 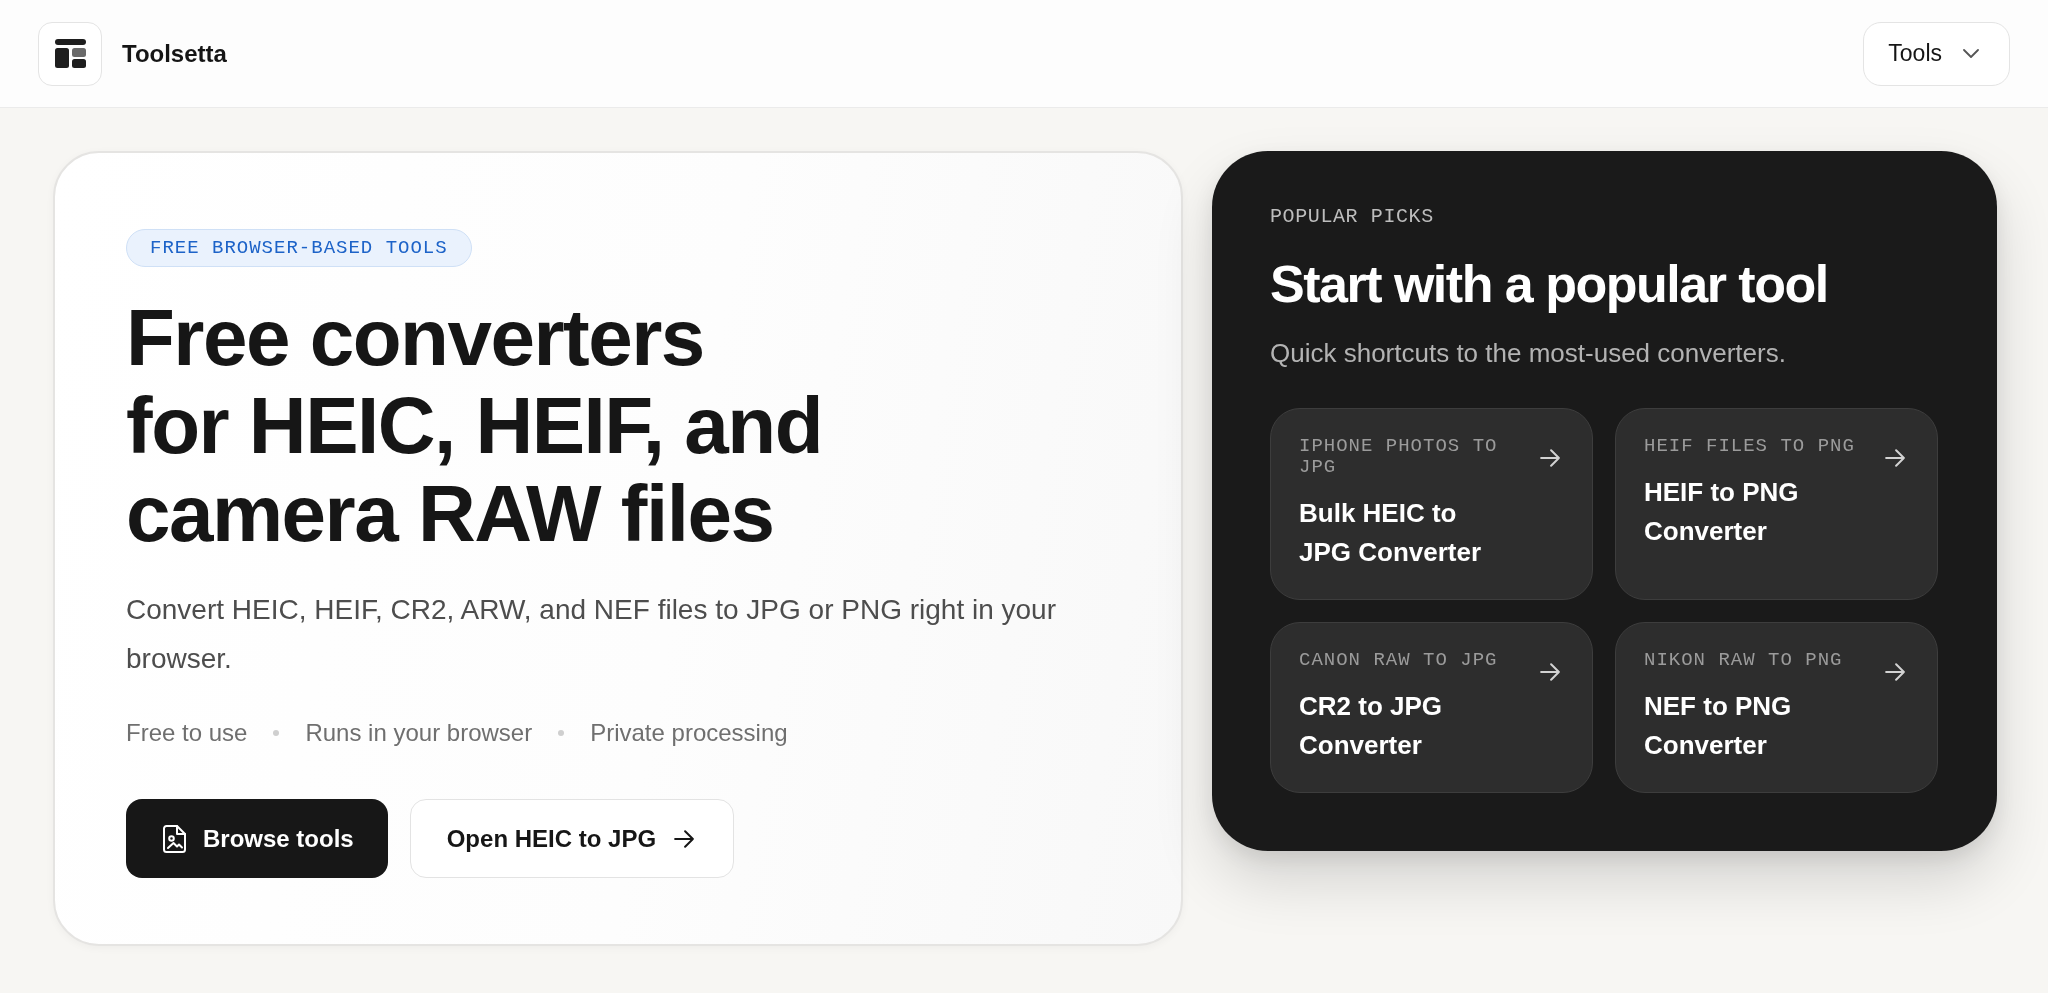 What do you see at coordinates (1757, 446) in the screenshot?
I see `tool-card-tag: HEIF FILES TO PNG` at bounding box center [1757, 446].